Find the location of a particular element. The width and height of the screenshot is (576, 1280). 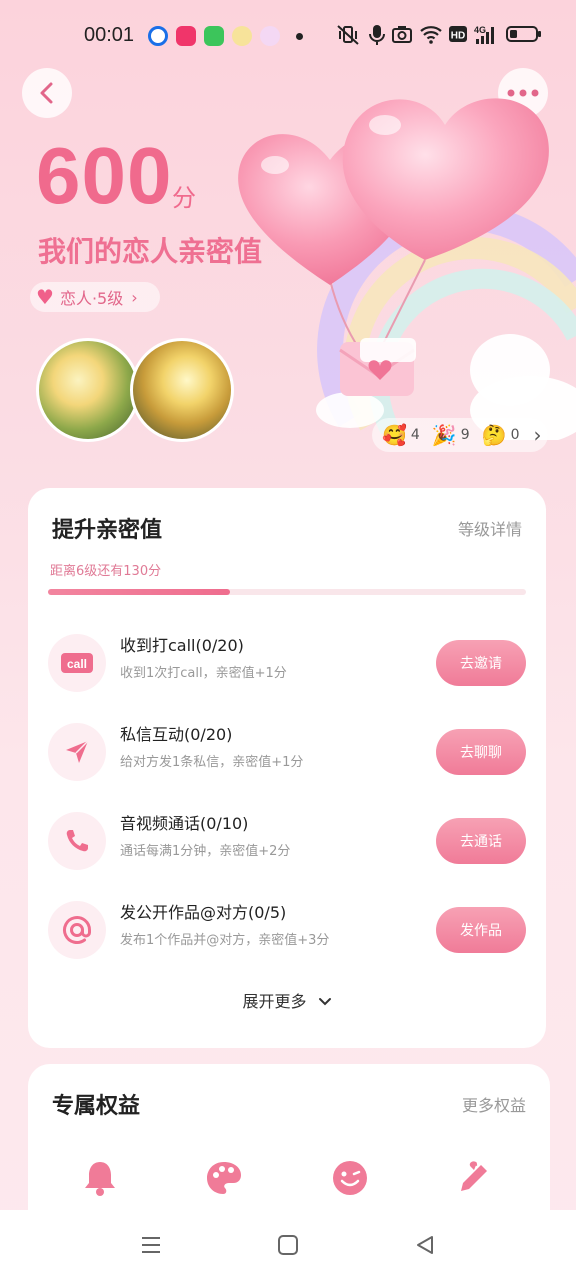

status-bar: 00:01 HD 4G is located at coordinates (288, 36).